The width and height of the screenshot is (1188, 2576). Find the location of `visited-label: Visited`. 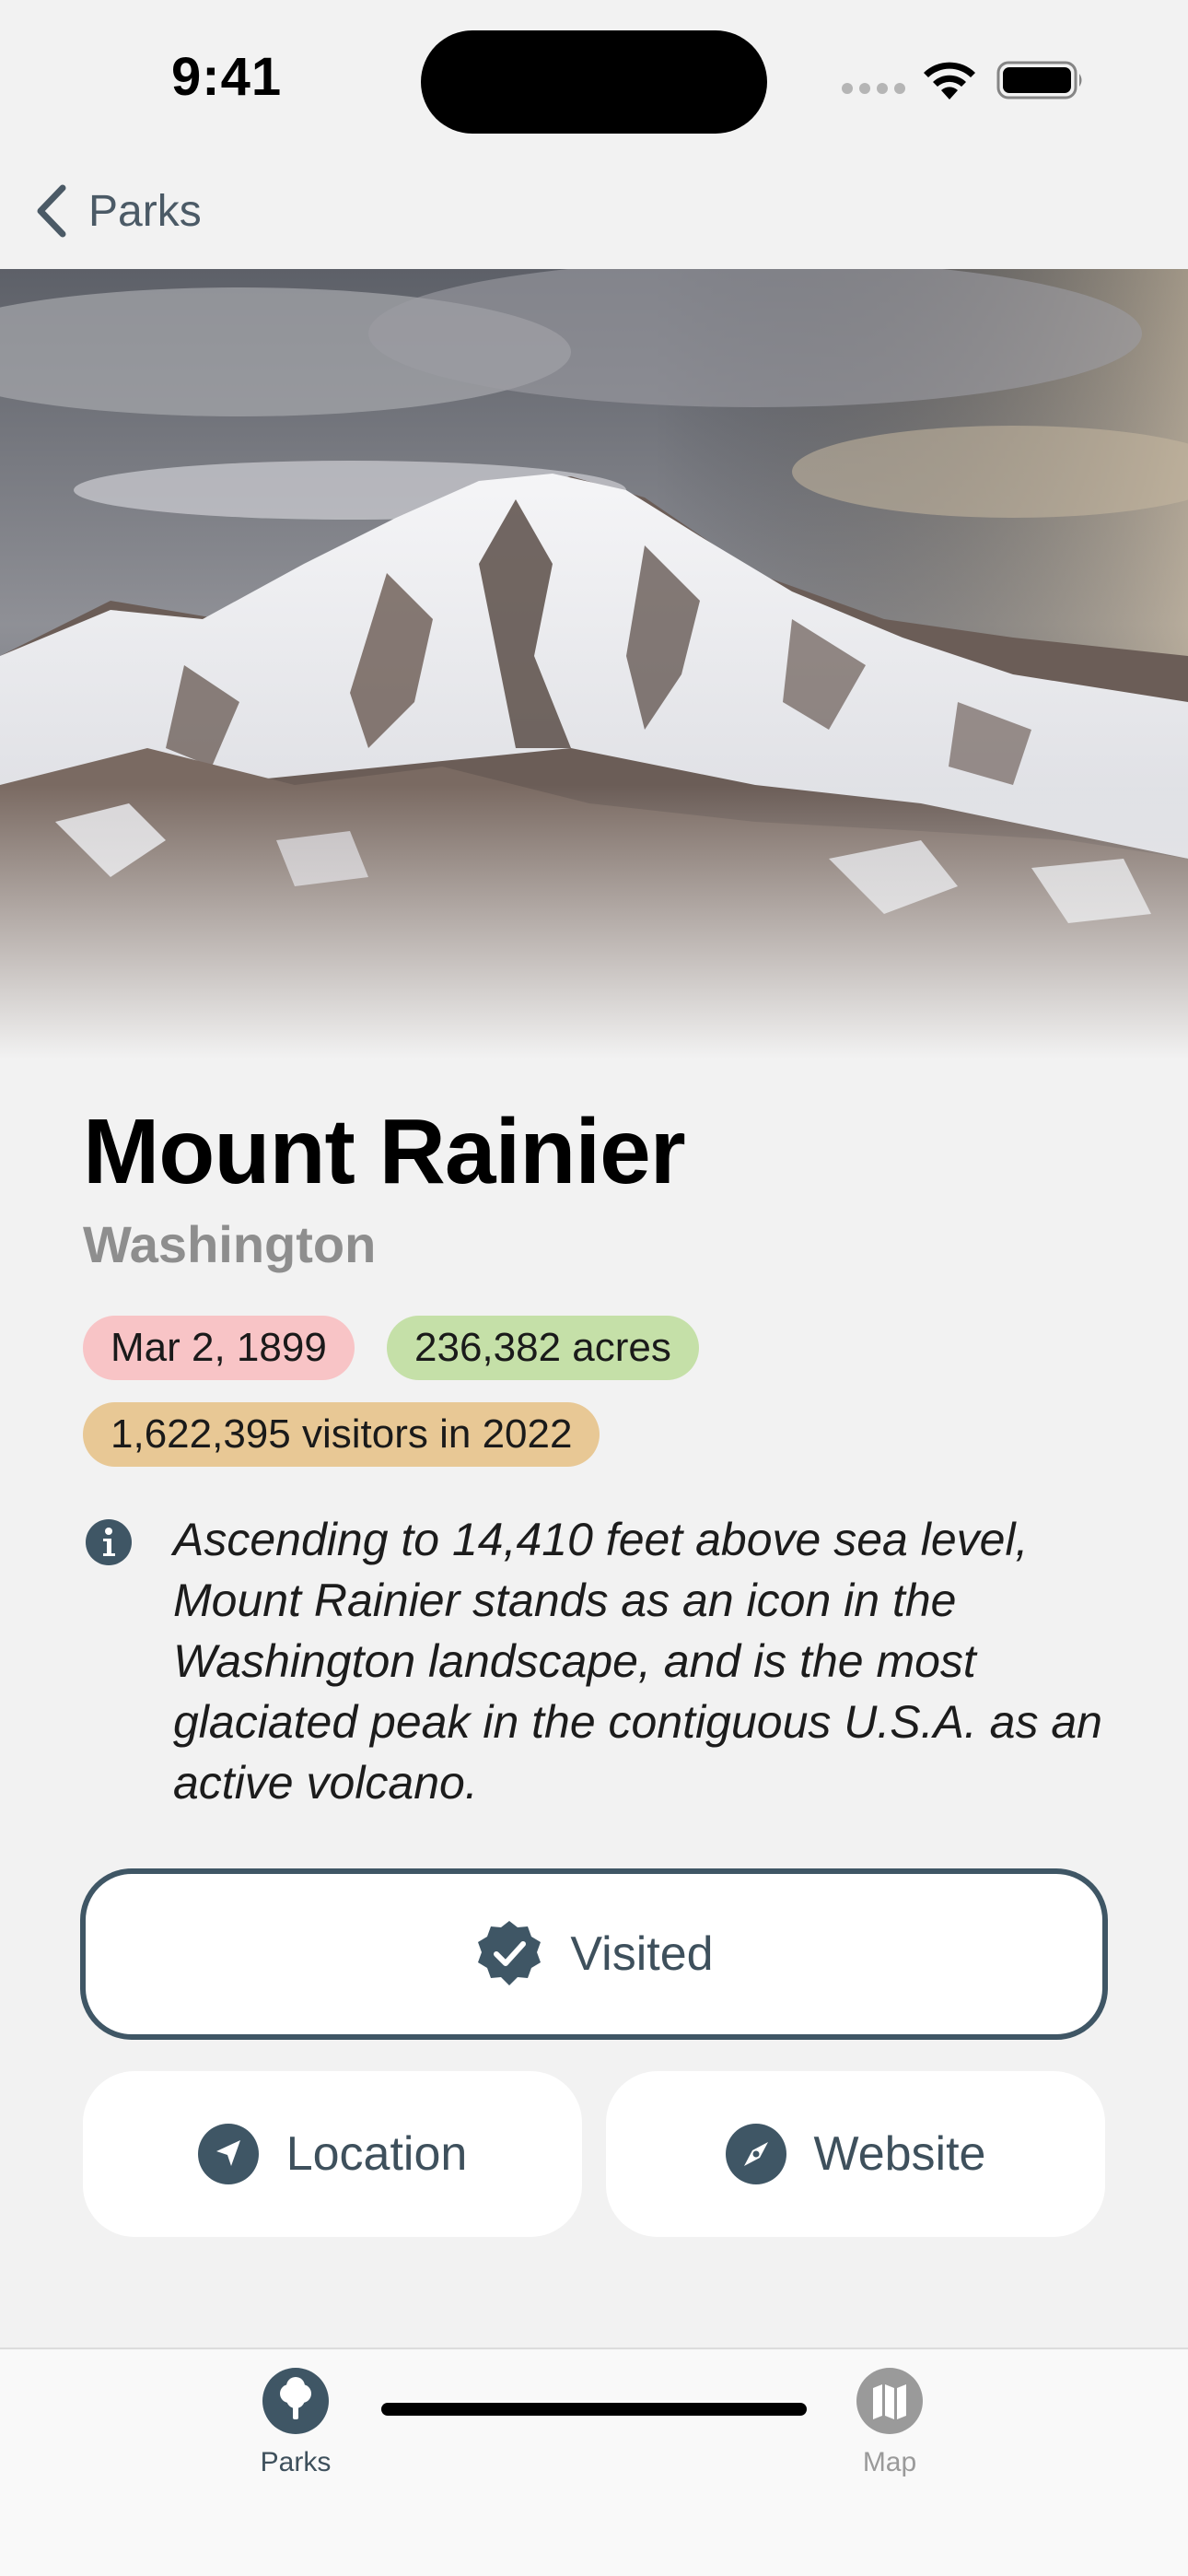

visited-label: Visited is located at coordinates (642, 1954).